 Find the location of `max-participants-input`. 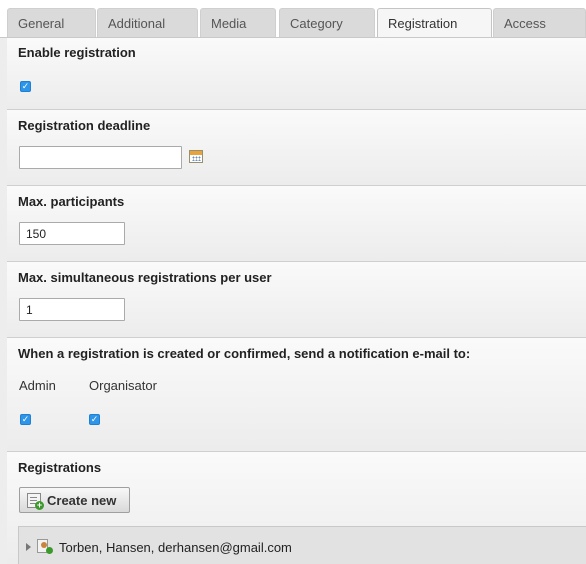

max-participants-input is located at coordinates (72, 233).